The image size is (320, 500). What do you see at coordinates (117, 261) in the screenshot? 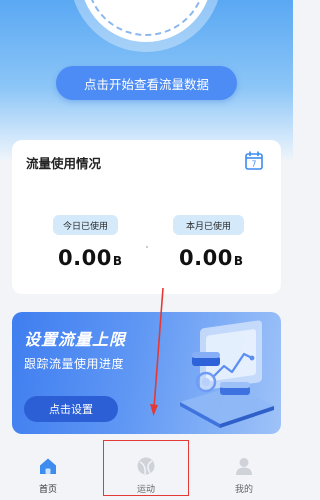
I see `today-used-unit: B` at bounding box center [117, 261].